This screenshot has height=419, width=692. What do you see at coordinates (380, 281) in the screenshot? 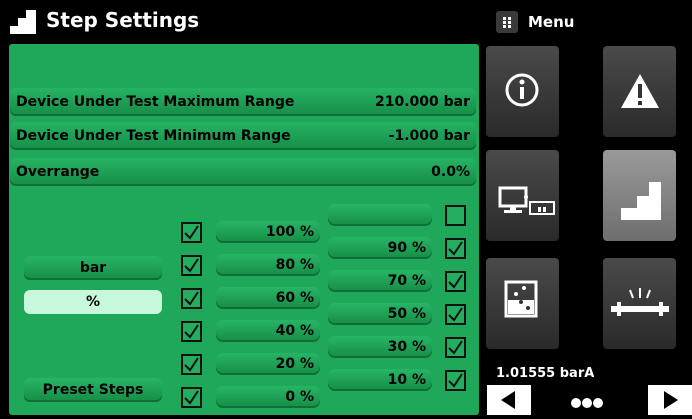
I see `step-button-right: 70 %` at bounding box center [380, 281].